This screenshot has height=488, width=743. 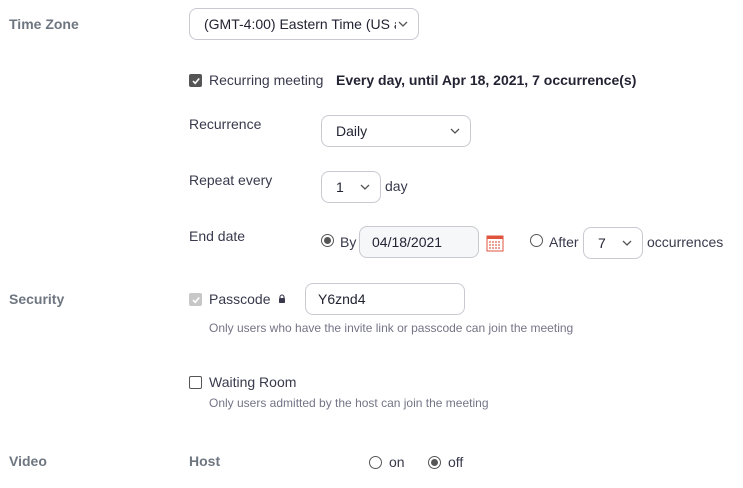 I want to click on recurring-meeting-label: Recurring meeting, so click(x=266, y=80).